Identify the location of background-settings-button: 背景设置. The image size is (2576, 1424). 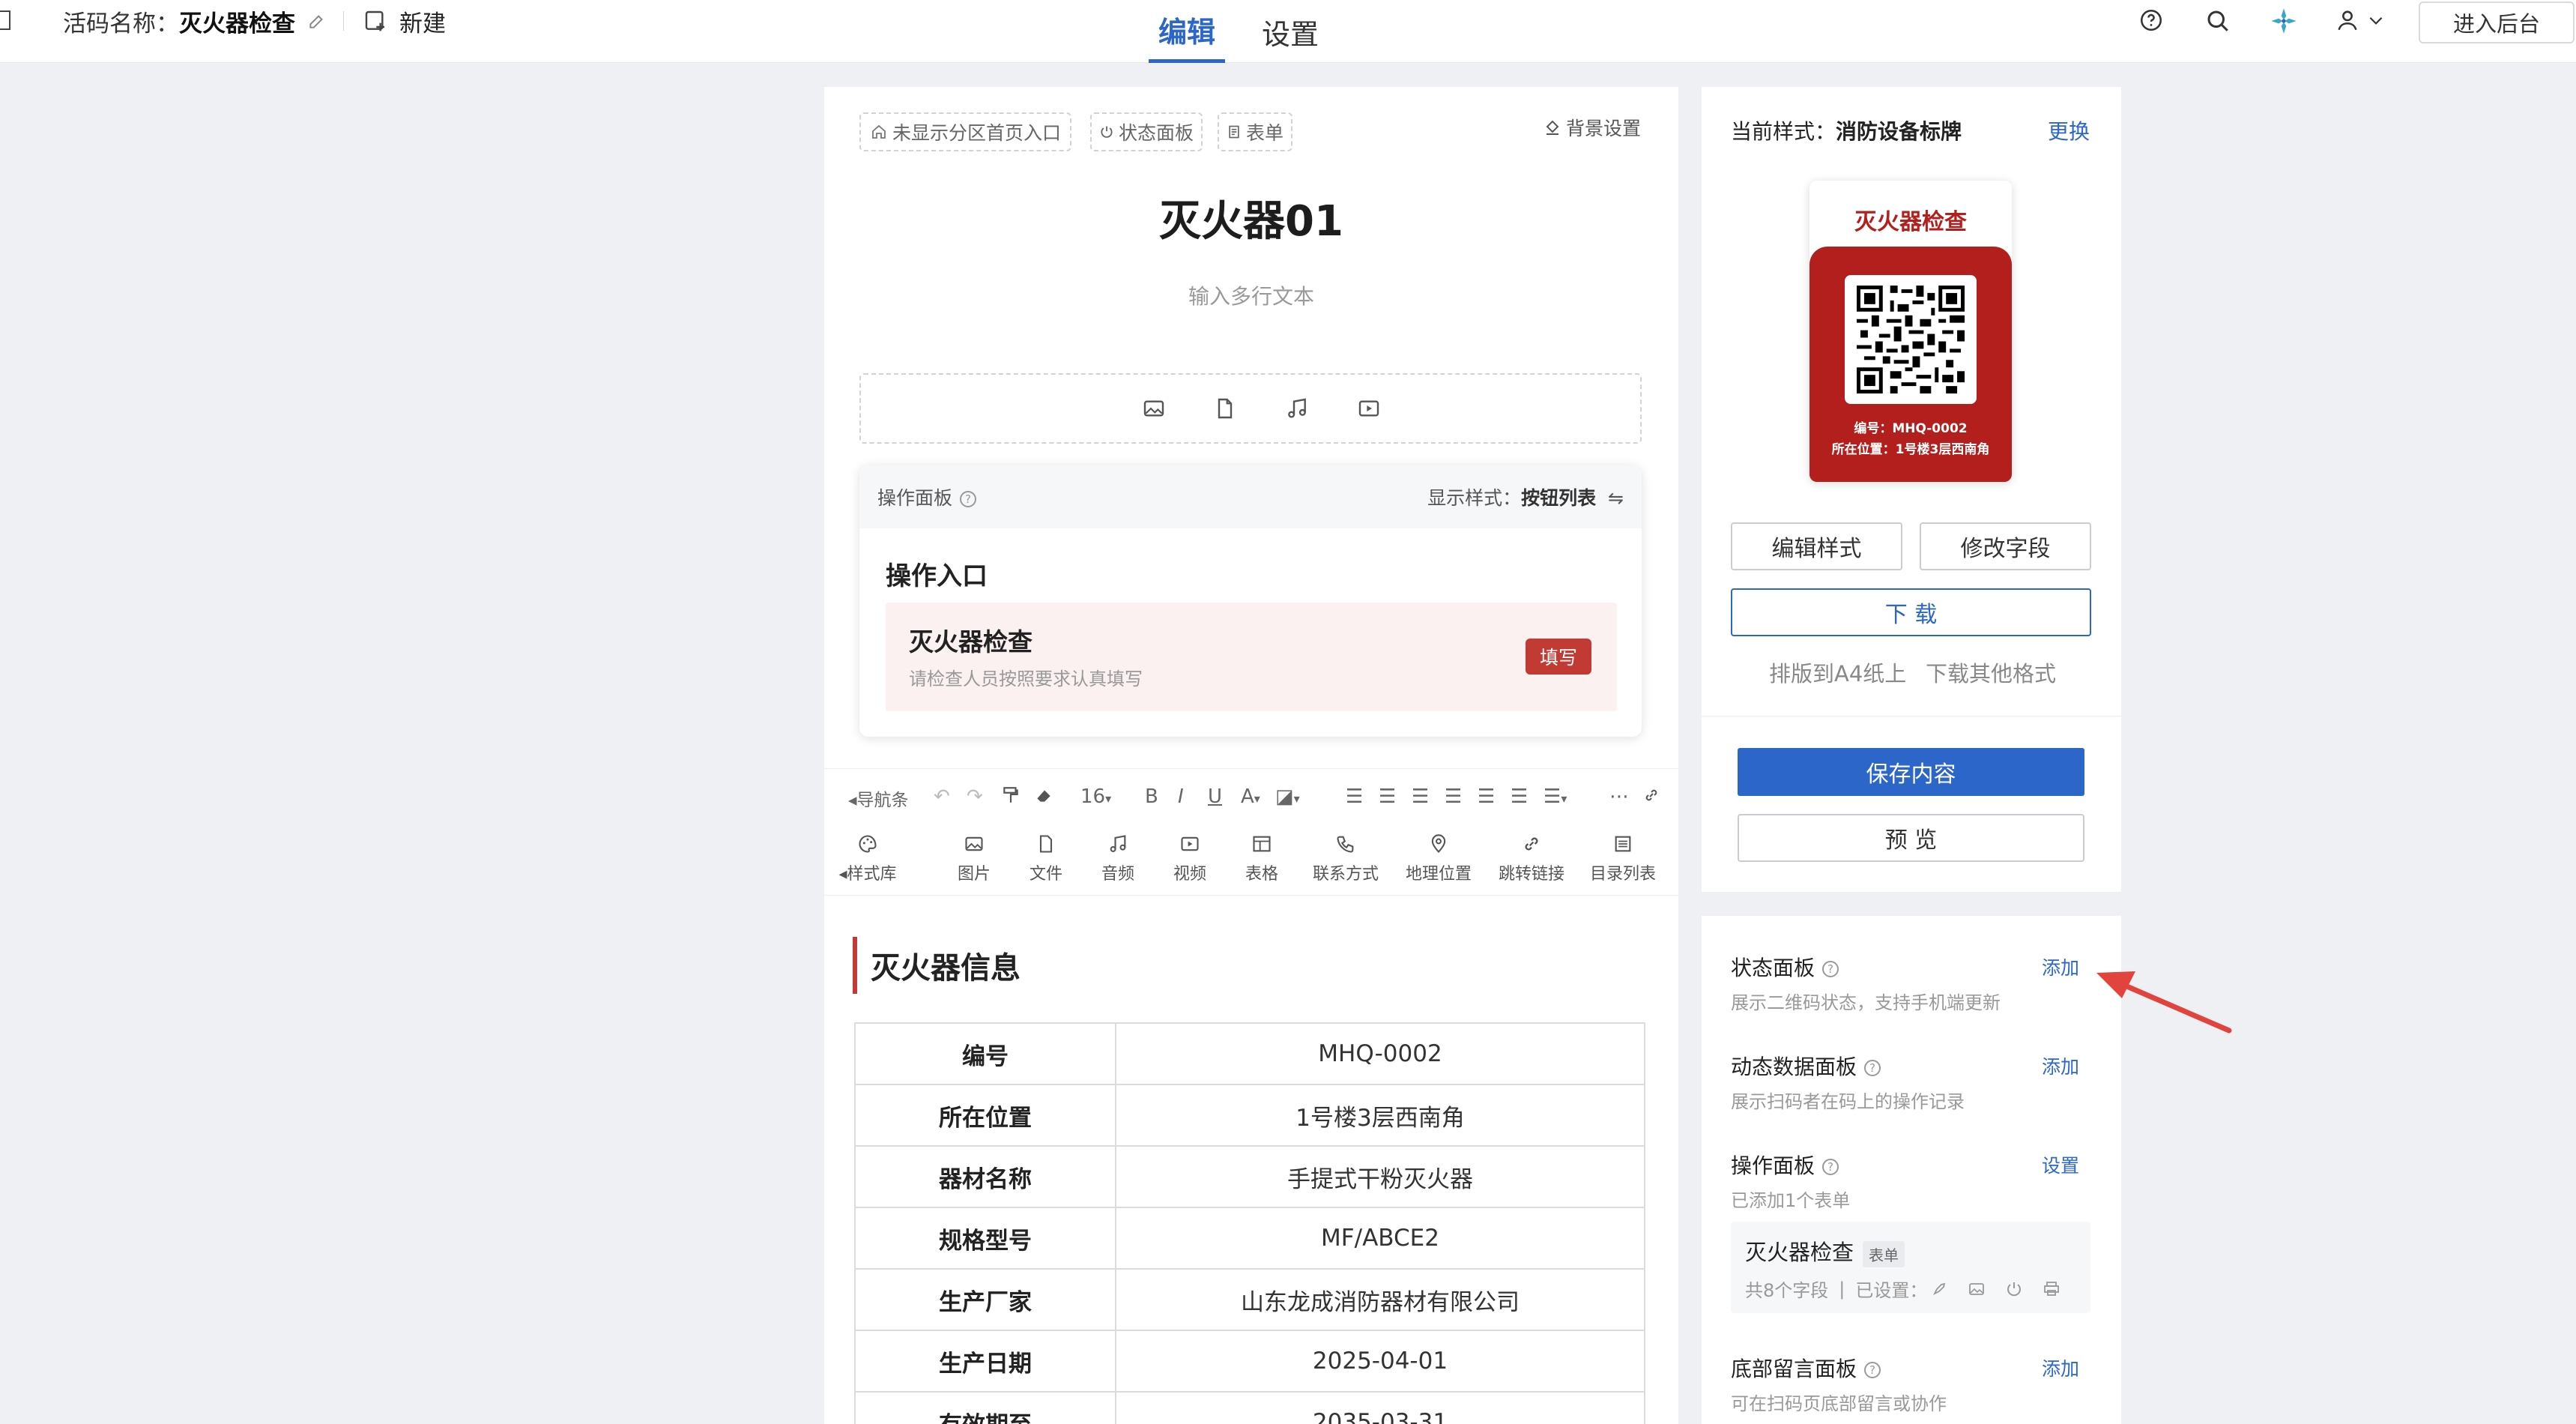
(1592, 127).